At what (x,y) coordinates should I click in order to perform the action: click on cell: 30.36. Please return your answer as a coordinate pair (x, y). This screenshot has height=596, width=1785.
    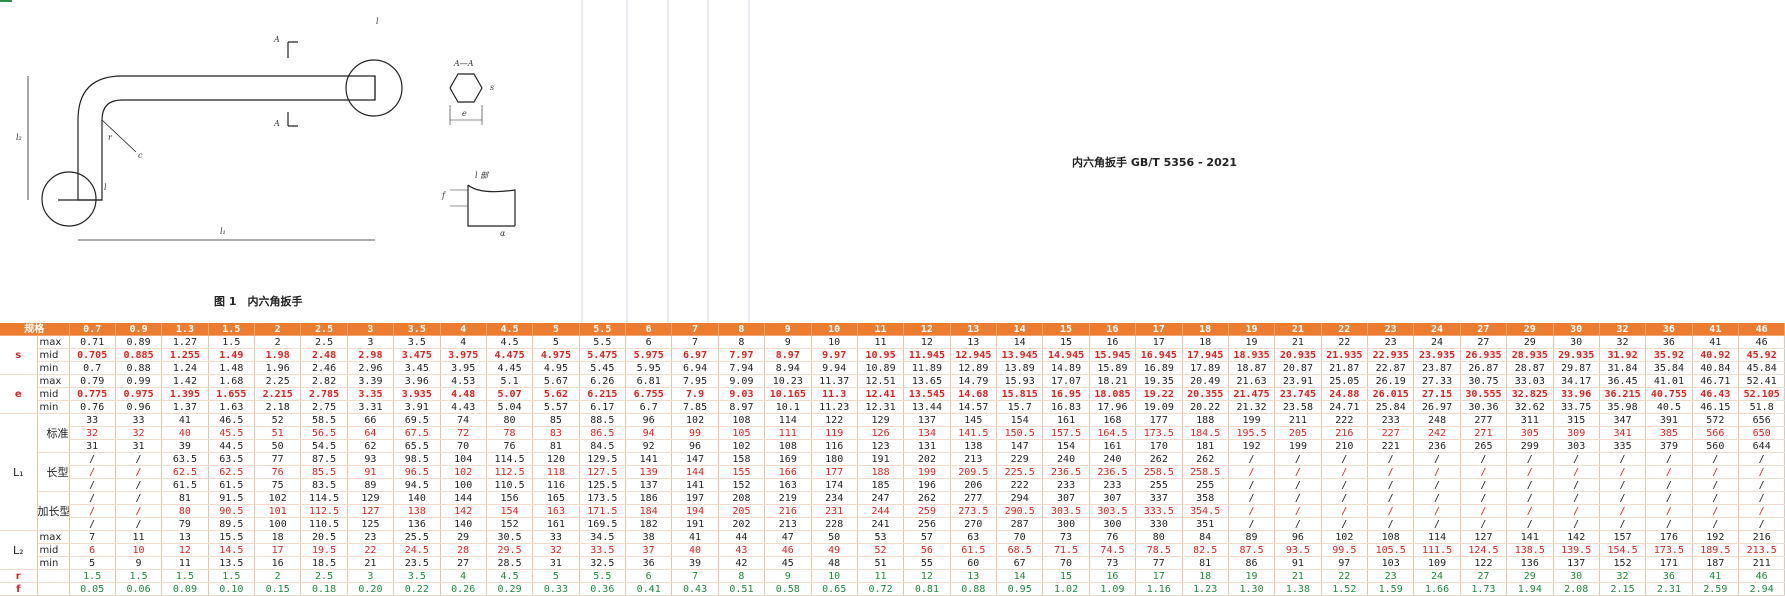
    Looking at the image, I should click on (1484, 407).